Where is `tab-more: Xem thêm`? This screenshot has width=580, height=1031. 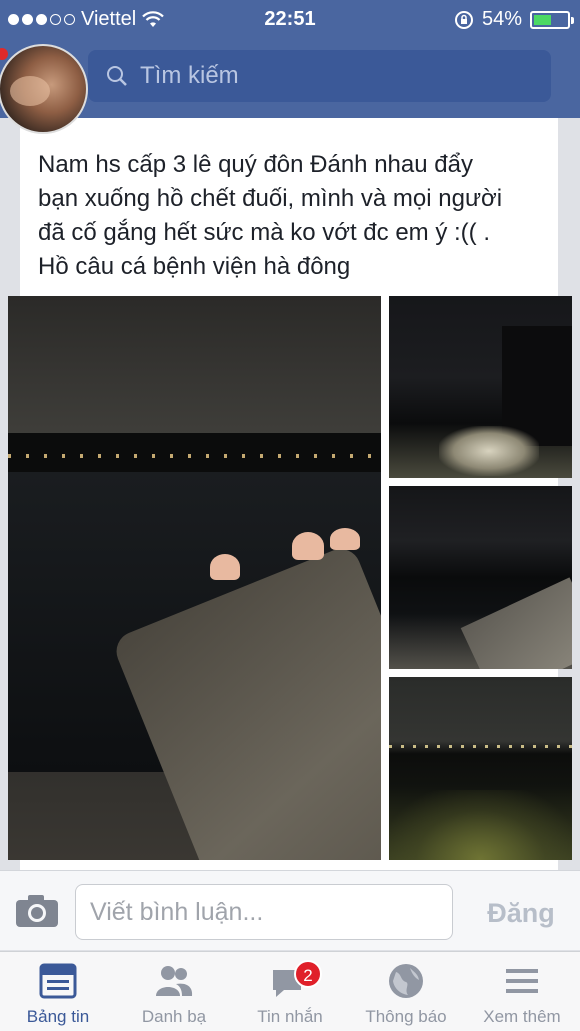 tab-more: Xem thêm is located at coordinates (522, 991).